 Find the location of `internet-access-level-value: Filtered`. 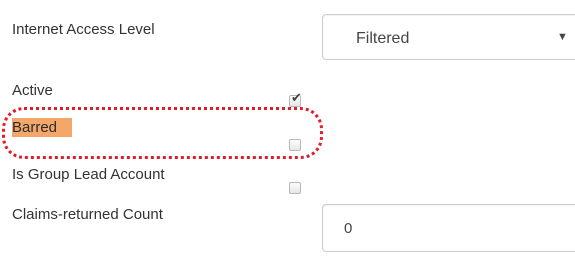

internet-access-level-value: Filtered is located at coordinates (383, 38).